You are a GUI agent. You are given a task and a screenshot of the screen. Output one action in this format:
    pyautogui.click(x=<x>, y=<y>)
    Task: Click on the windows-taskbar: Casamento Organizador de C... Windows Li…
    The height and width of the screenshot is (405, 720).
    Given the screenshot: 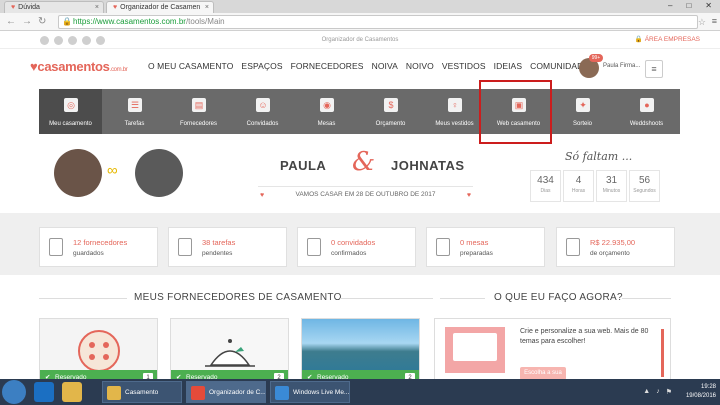 What is the action you would take?
    pyautogui.click(x=360, y=392)
    